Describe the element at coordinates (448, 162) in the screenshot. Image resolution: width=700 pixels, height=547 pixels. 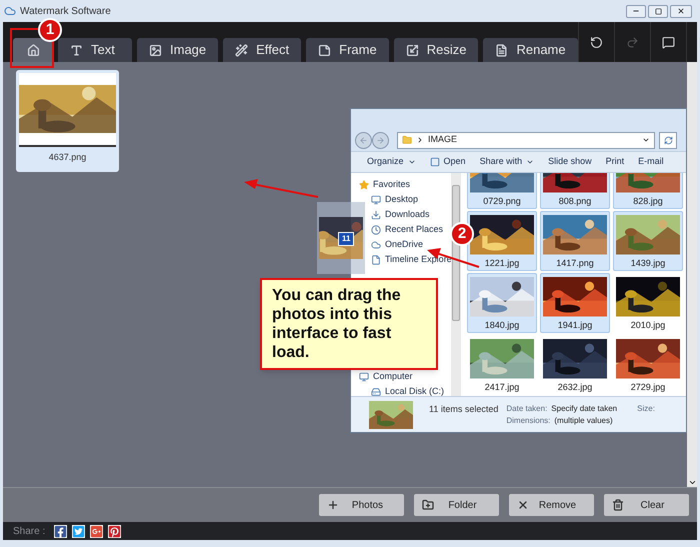
I see `command-button: Open` at that location.